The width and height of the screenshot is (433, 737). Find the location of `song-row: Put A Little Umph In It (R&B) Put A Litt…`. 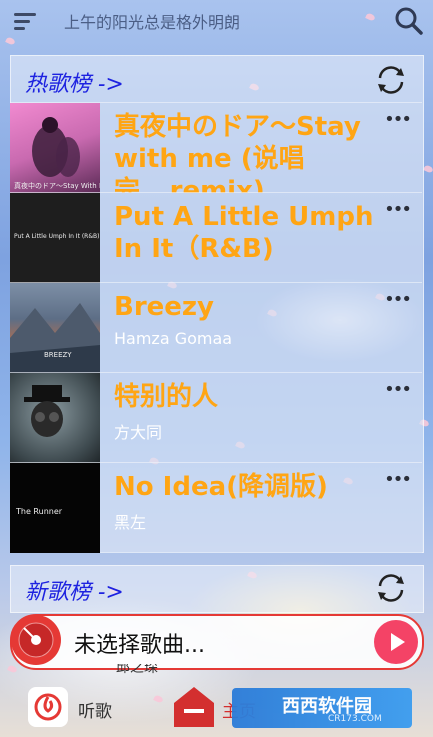

song-row: Put A Little Umph In It (R&B) Put A Litt… is located at coordinates (216, 237).